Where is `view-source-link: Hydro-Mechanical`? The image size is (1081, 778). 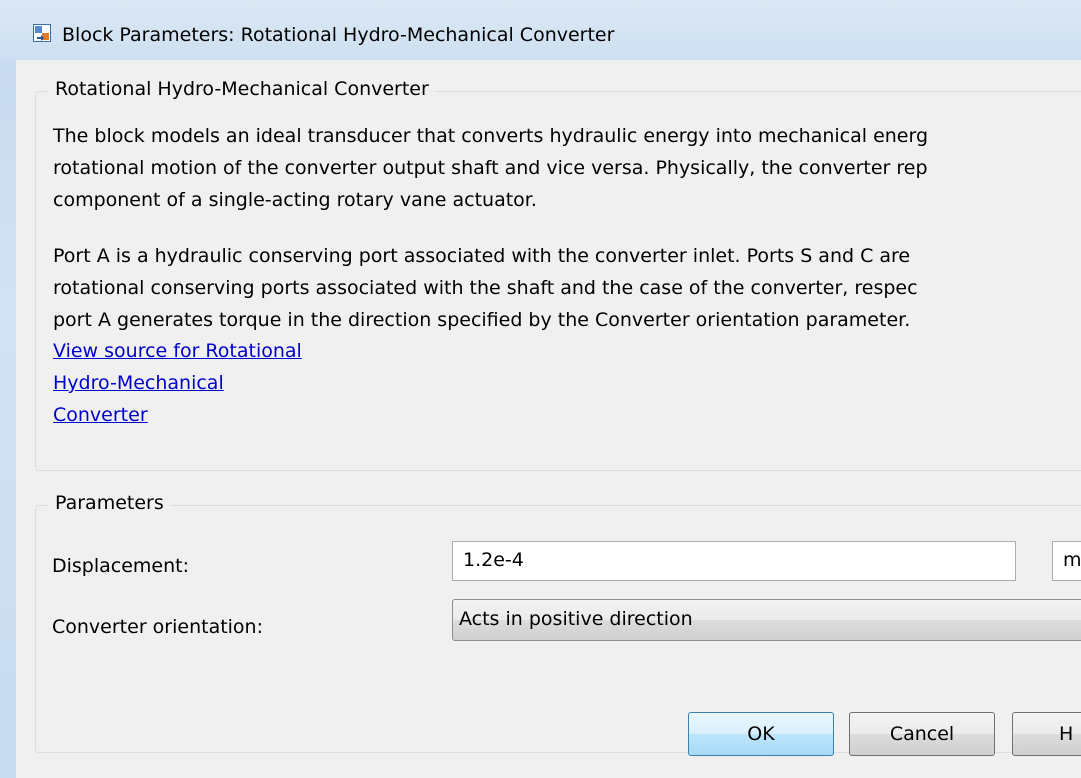 view-source-link: Hydro-Mechanical is located at coordinates (138, 383).